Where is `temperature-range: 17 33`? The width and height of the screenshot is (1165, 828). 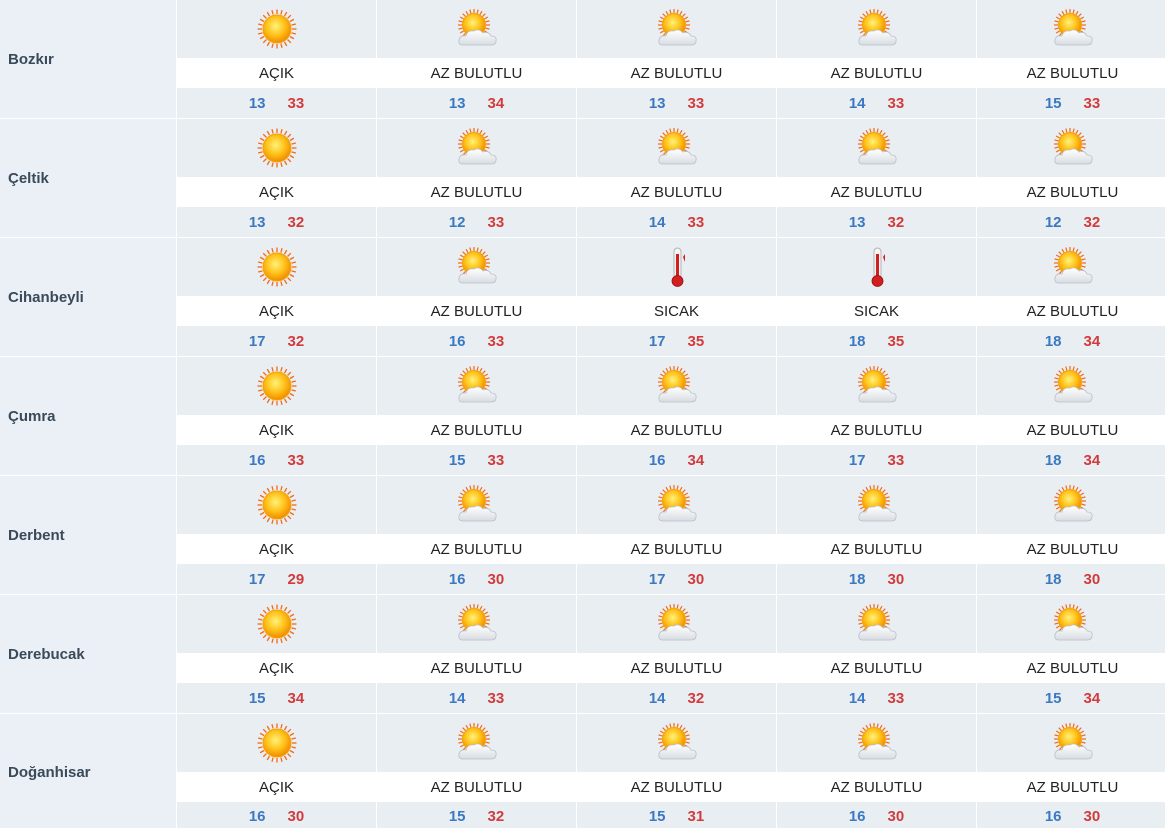
temperature-range: 17 33 is located at coordinates (876, 460).